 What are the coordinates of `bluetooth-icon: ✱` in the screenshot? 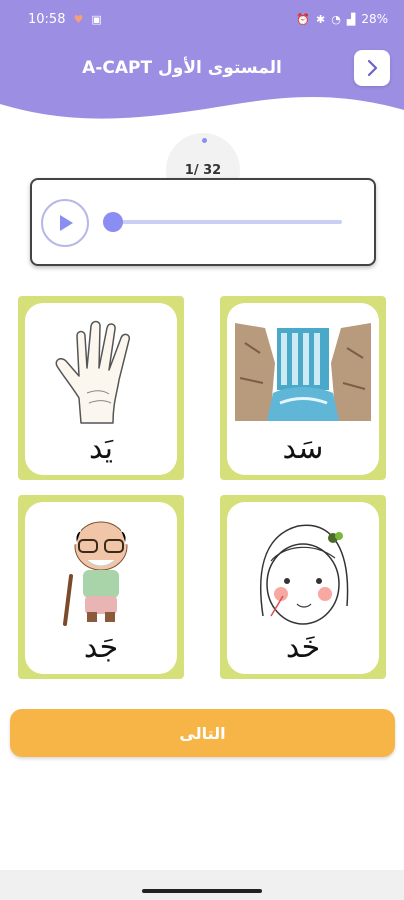 It's located at (321, 19).